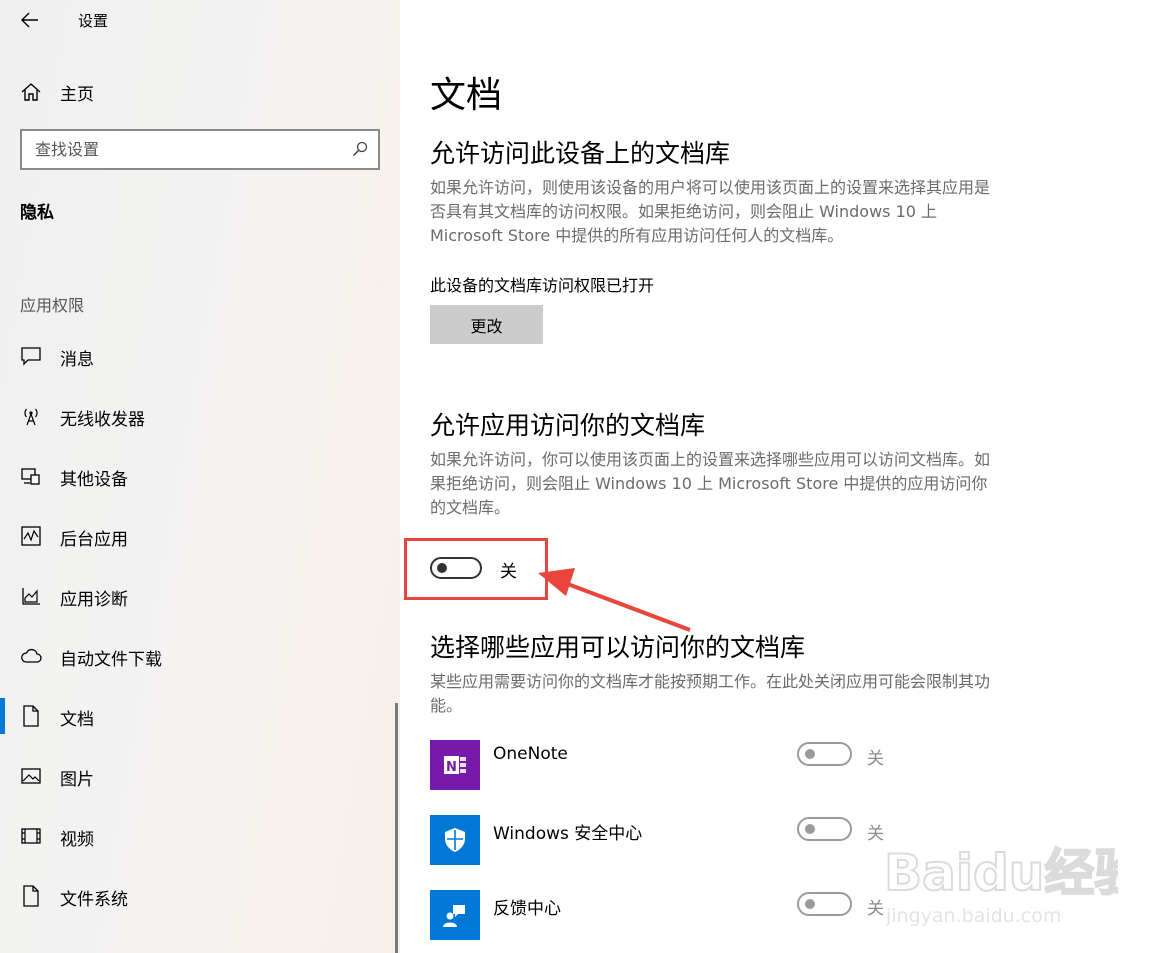 The width and height of the screenshot is (1163, 953). I want to click on sidebar-item-auto-file-download: 自动文件下载, so click(198, 656).